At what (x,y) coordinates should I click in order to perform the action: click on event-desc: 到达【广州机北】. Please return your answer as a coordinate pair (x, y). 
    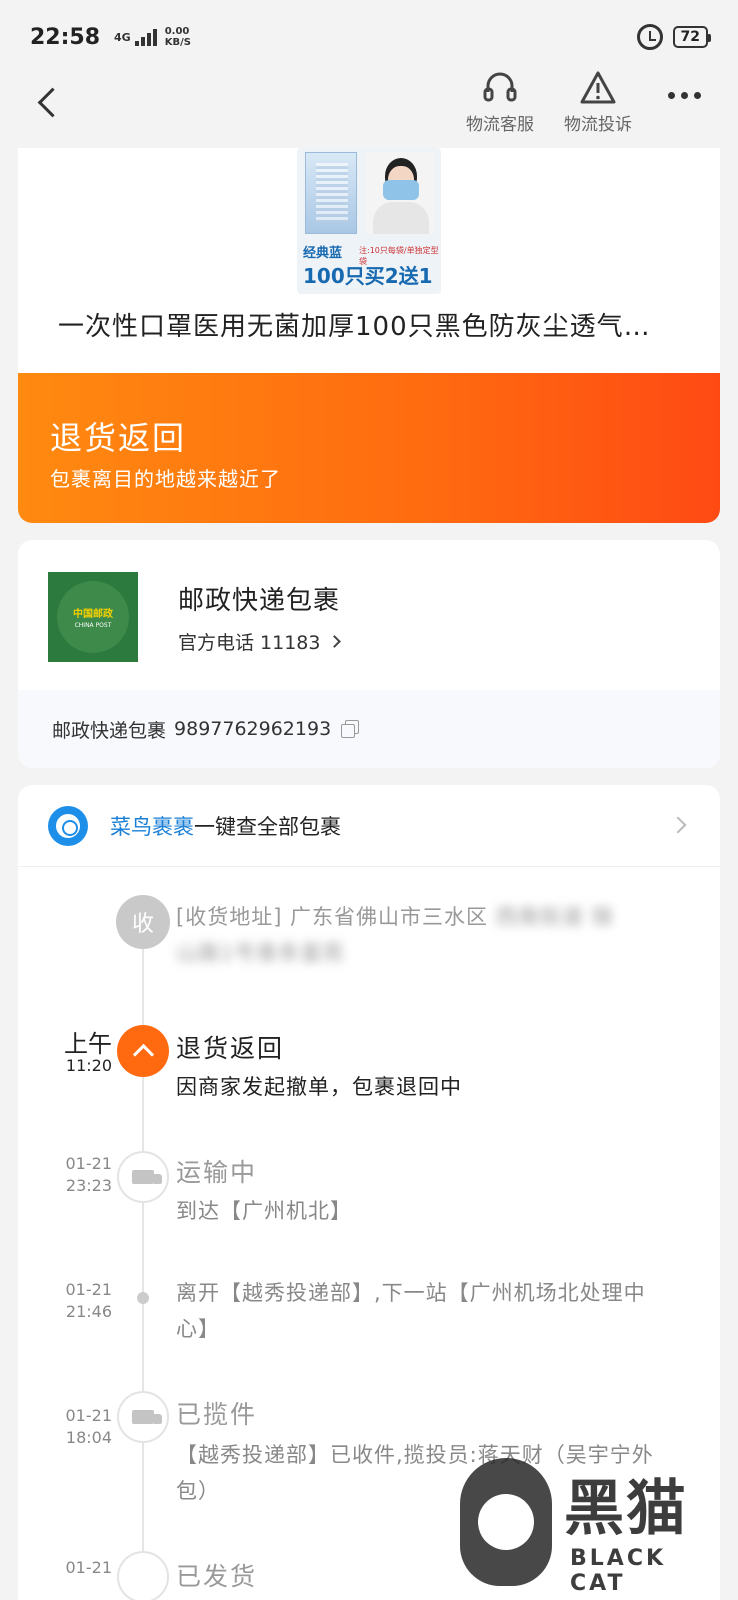
    Looking at the image, I should click on (264, 1211).